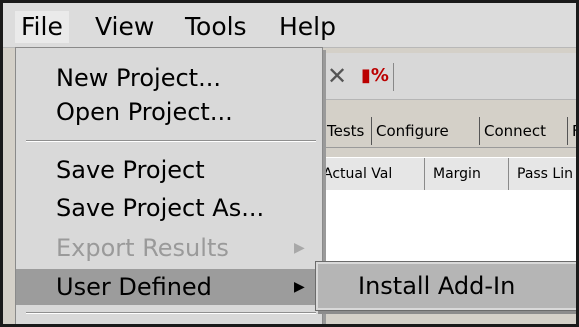 The width and height of the screenshot is (579, 327). I want to click on menu-item-user-defined: User Defined ▶, so click(169, 287).